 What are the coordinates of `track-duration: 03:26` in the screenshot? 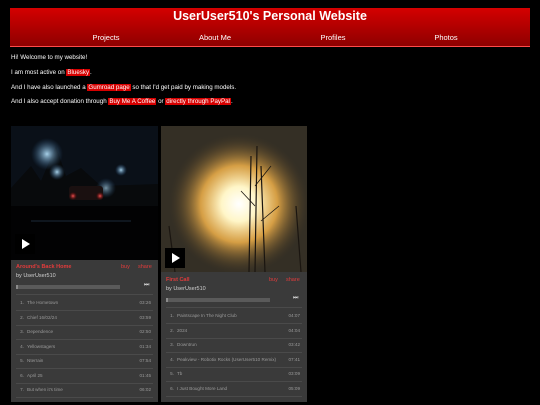 It's located at (145, 302).